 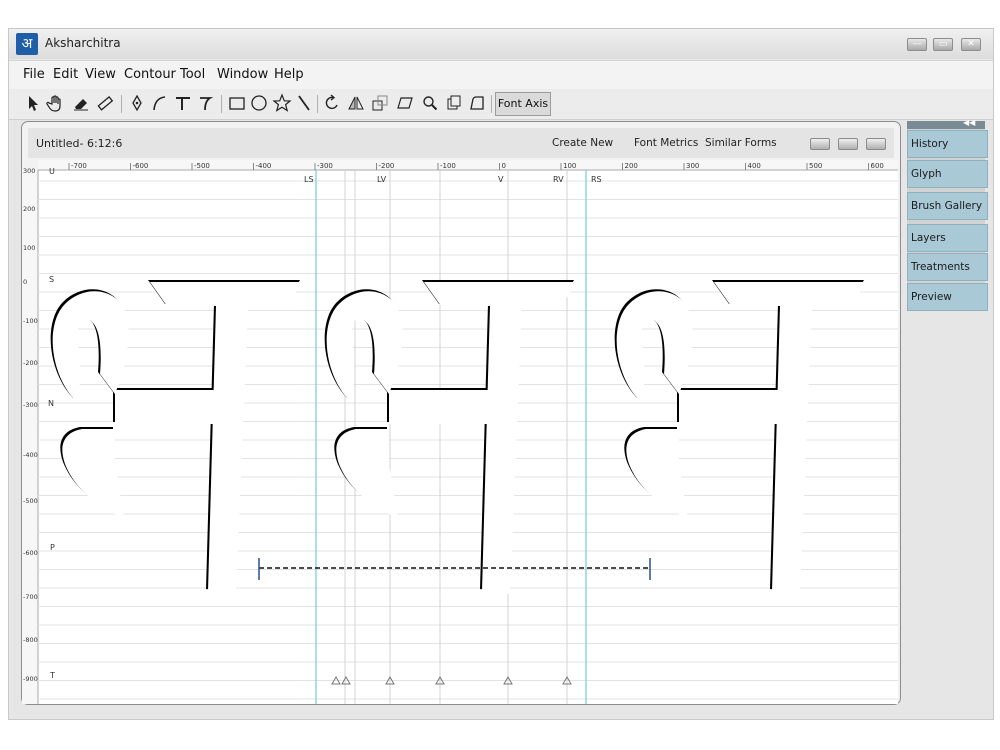 What do you see at coordinates (971, 44) in the screenshot?
I see `close-icon: ✕` at bounding box center [971, 44].